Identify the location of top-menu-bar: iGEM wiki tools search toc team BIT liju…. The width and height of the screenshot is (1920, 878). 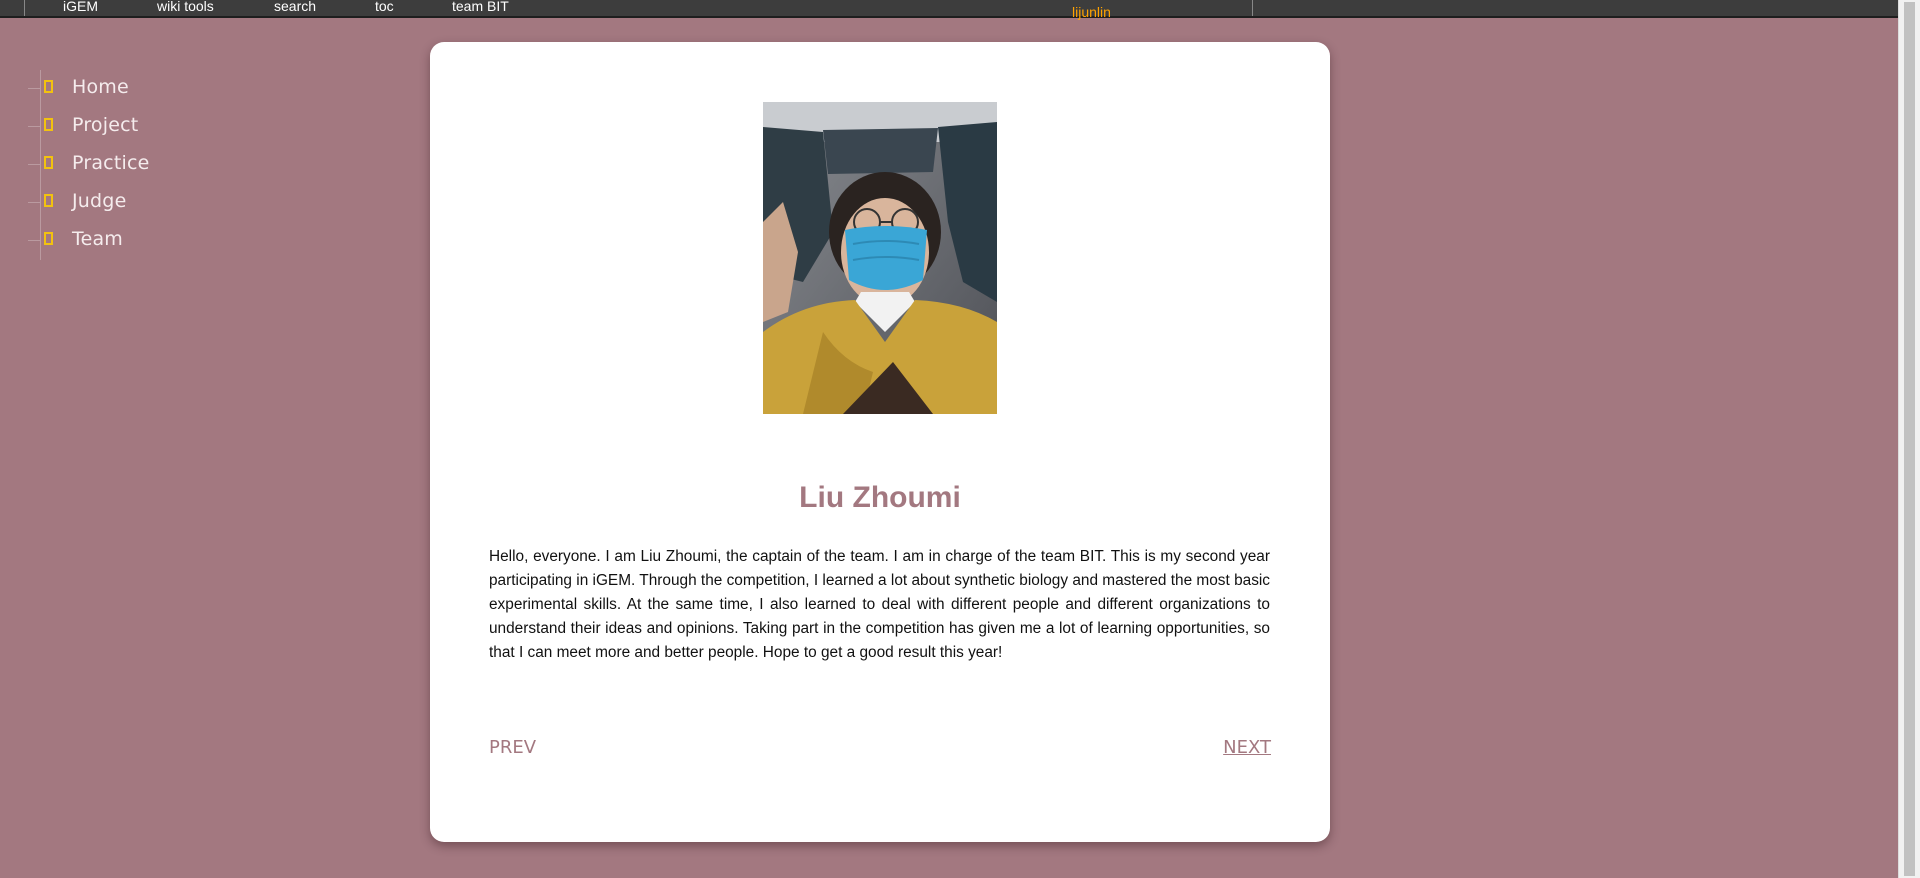
(949, 10).